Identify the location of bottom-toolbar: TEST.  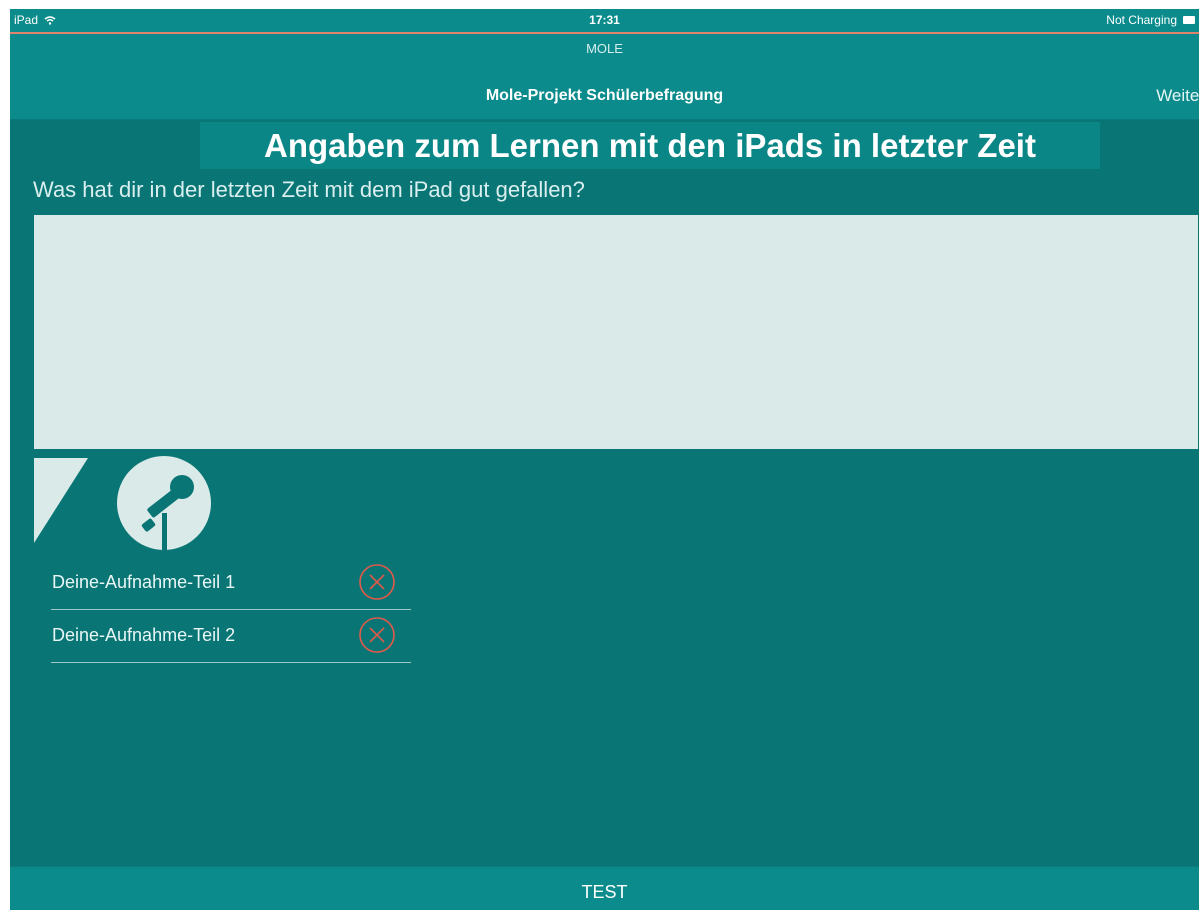
(604, 888).